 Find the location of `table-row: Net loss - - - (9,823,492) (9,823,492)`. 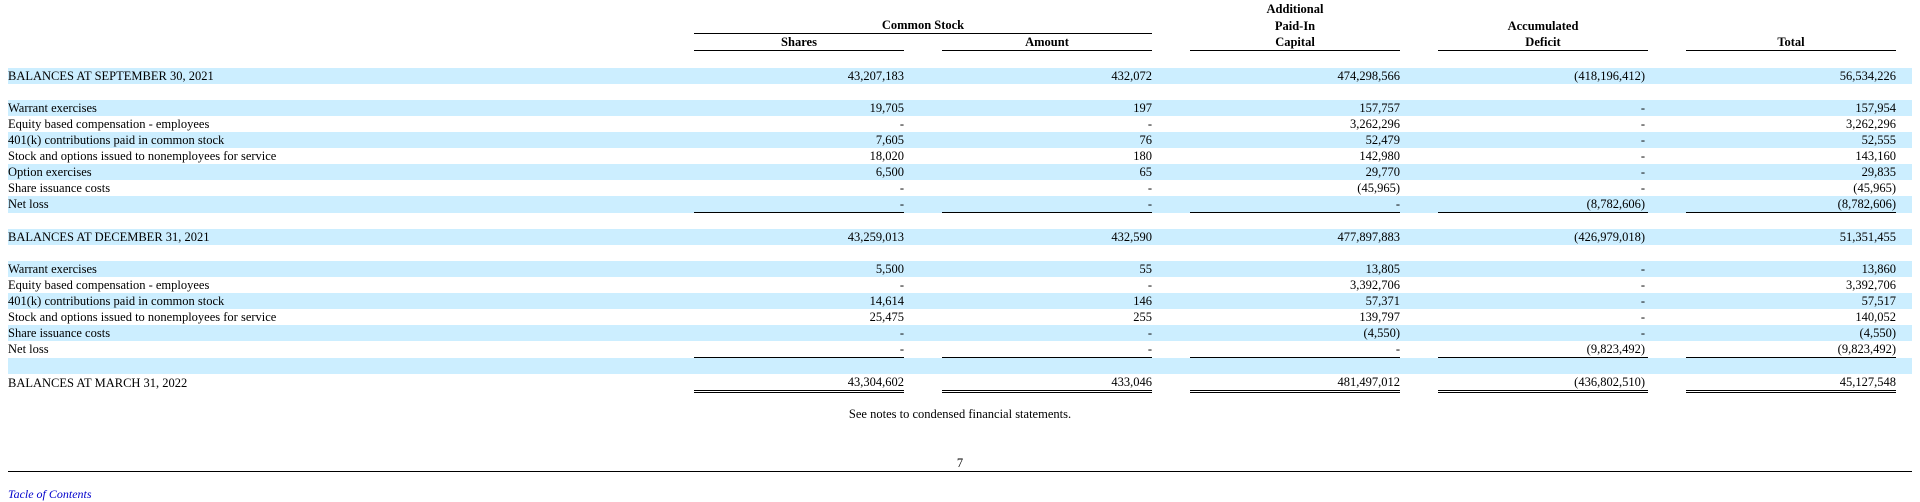

table-row: Net loss - - - (9,823,492) (9,823,492) is located at coordinates (960, 349).